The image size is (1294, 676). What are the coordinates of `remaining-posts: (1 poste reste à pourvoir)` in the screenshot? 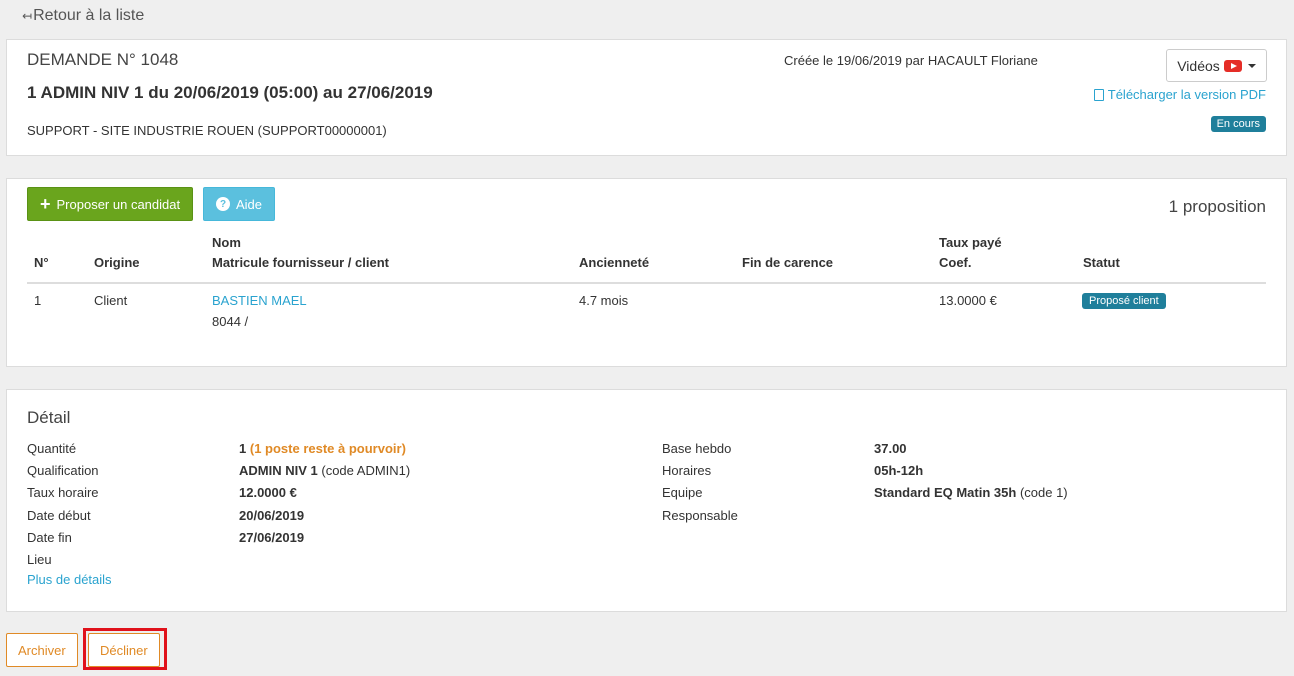 It's located at (327, 448).